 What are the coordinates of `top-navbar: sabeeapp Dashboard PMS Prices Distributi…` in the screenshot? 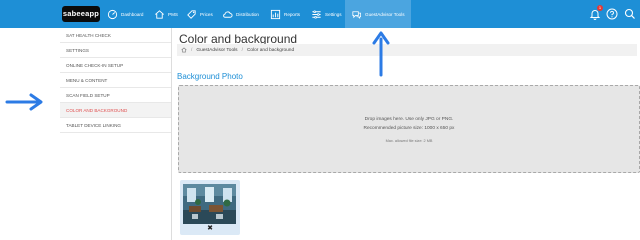 It's located at (320, 14).